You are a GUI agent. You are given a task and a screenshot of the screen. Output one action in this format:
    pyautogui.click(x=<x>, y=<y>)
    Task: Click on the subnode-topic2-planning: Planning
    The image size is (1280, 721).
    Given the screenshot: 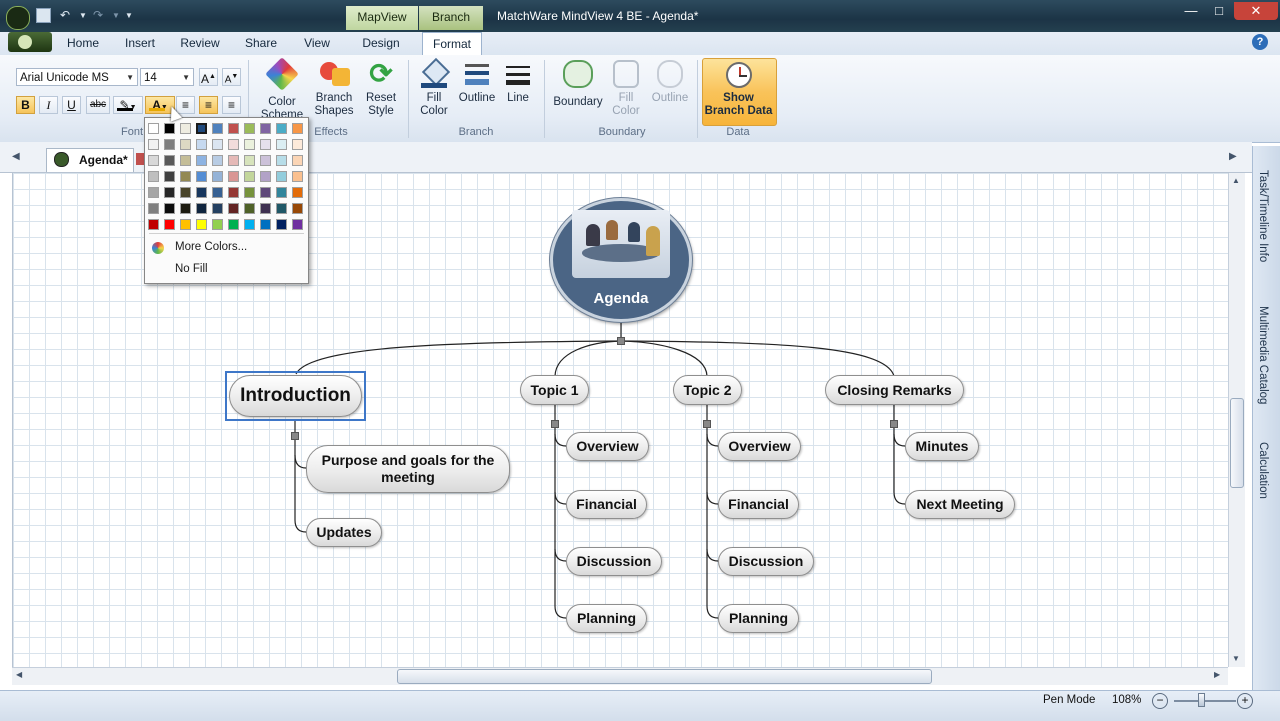 What is the action you would take?
    pyautogui.click(x=758, y=618)
    